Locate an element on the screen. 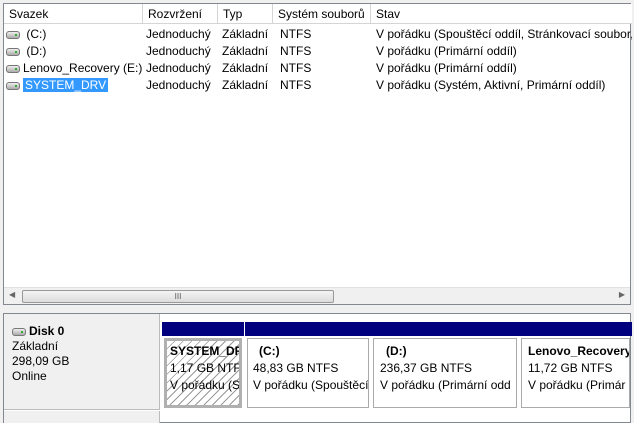 The image size is (634, 423). column-header-volume: Svazek is located at coordinates (73, 14).